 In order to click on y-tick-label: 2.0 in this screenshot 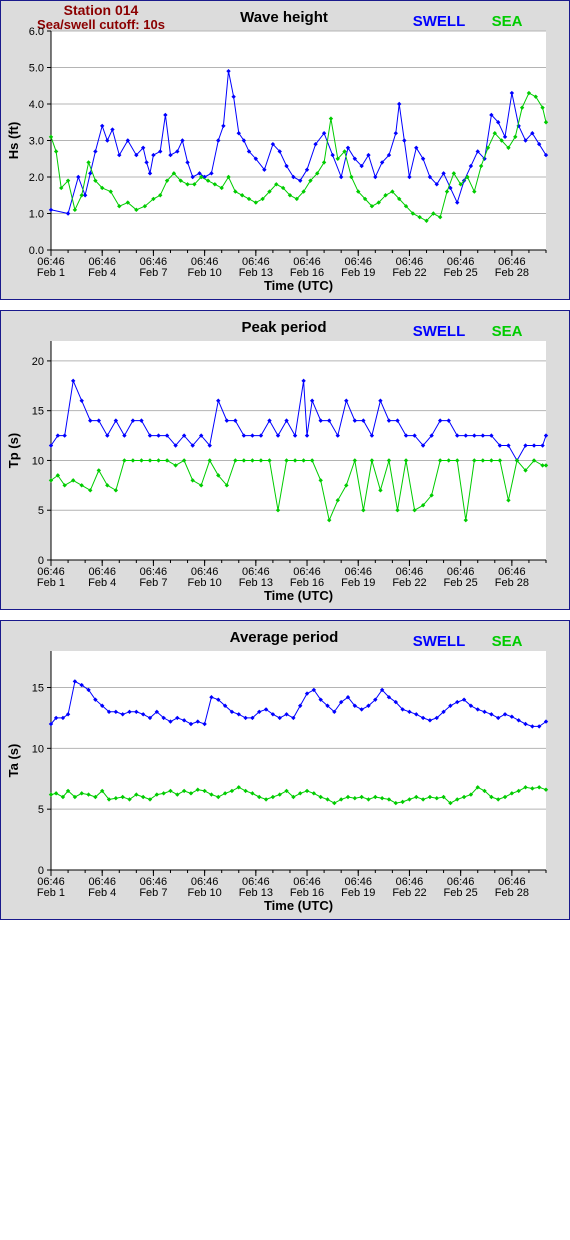, I will do `click(36, 178)`.